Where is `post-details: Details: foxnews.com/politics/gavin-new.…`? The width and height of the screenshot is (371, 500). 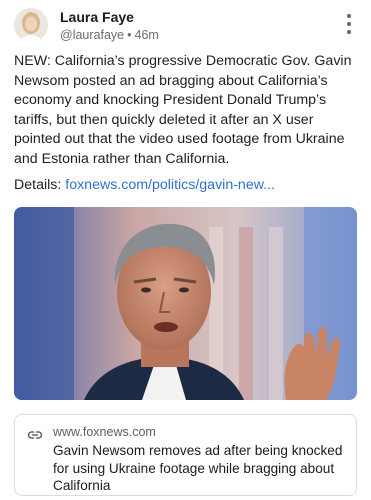 post-details: Details: foxnews.com/politics/gavin-new.… is located at coordinates (187, 185).